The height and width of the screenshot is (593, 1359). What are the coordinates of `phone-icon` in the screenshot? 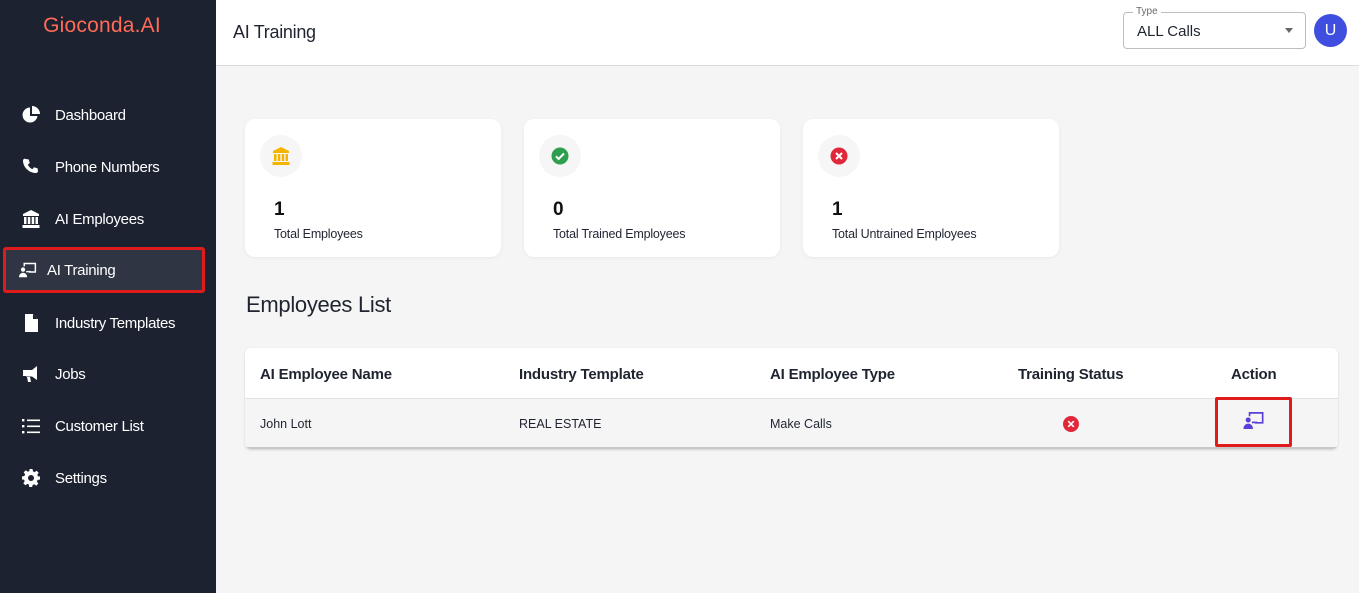 It's located at (31, 167).